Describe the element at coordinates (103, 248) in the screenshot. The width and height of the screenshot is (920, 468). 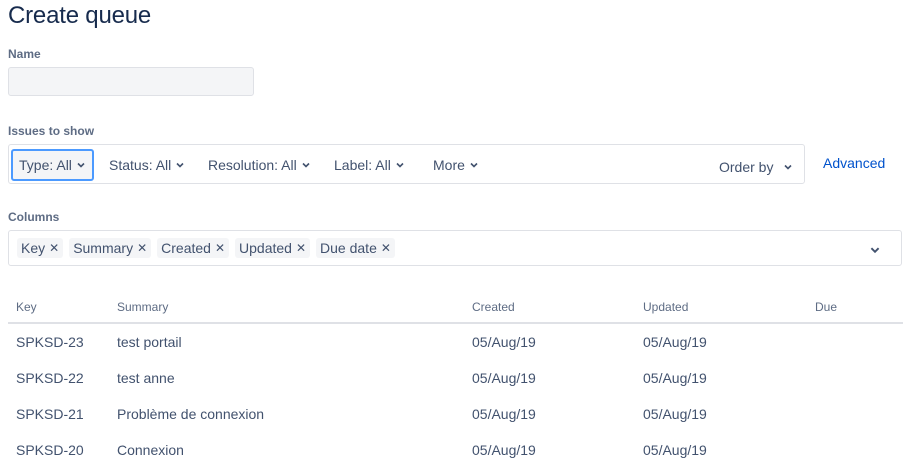
I see `column-tag-label: Summary` at that location.